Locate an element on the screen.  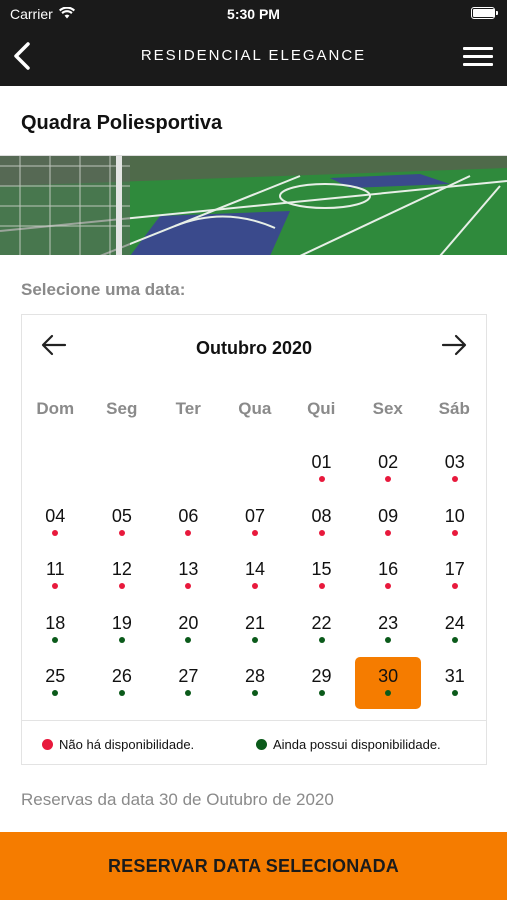
weekday-label: Qui is located at coordinates (321, 408).